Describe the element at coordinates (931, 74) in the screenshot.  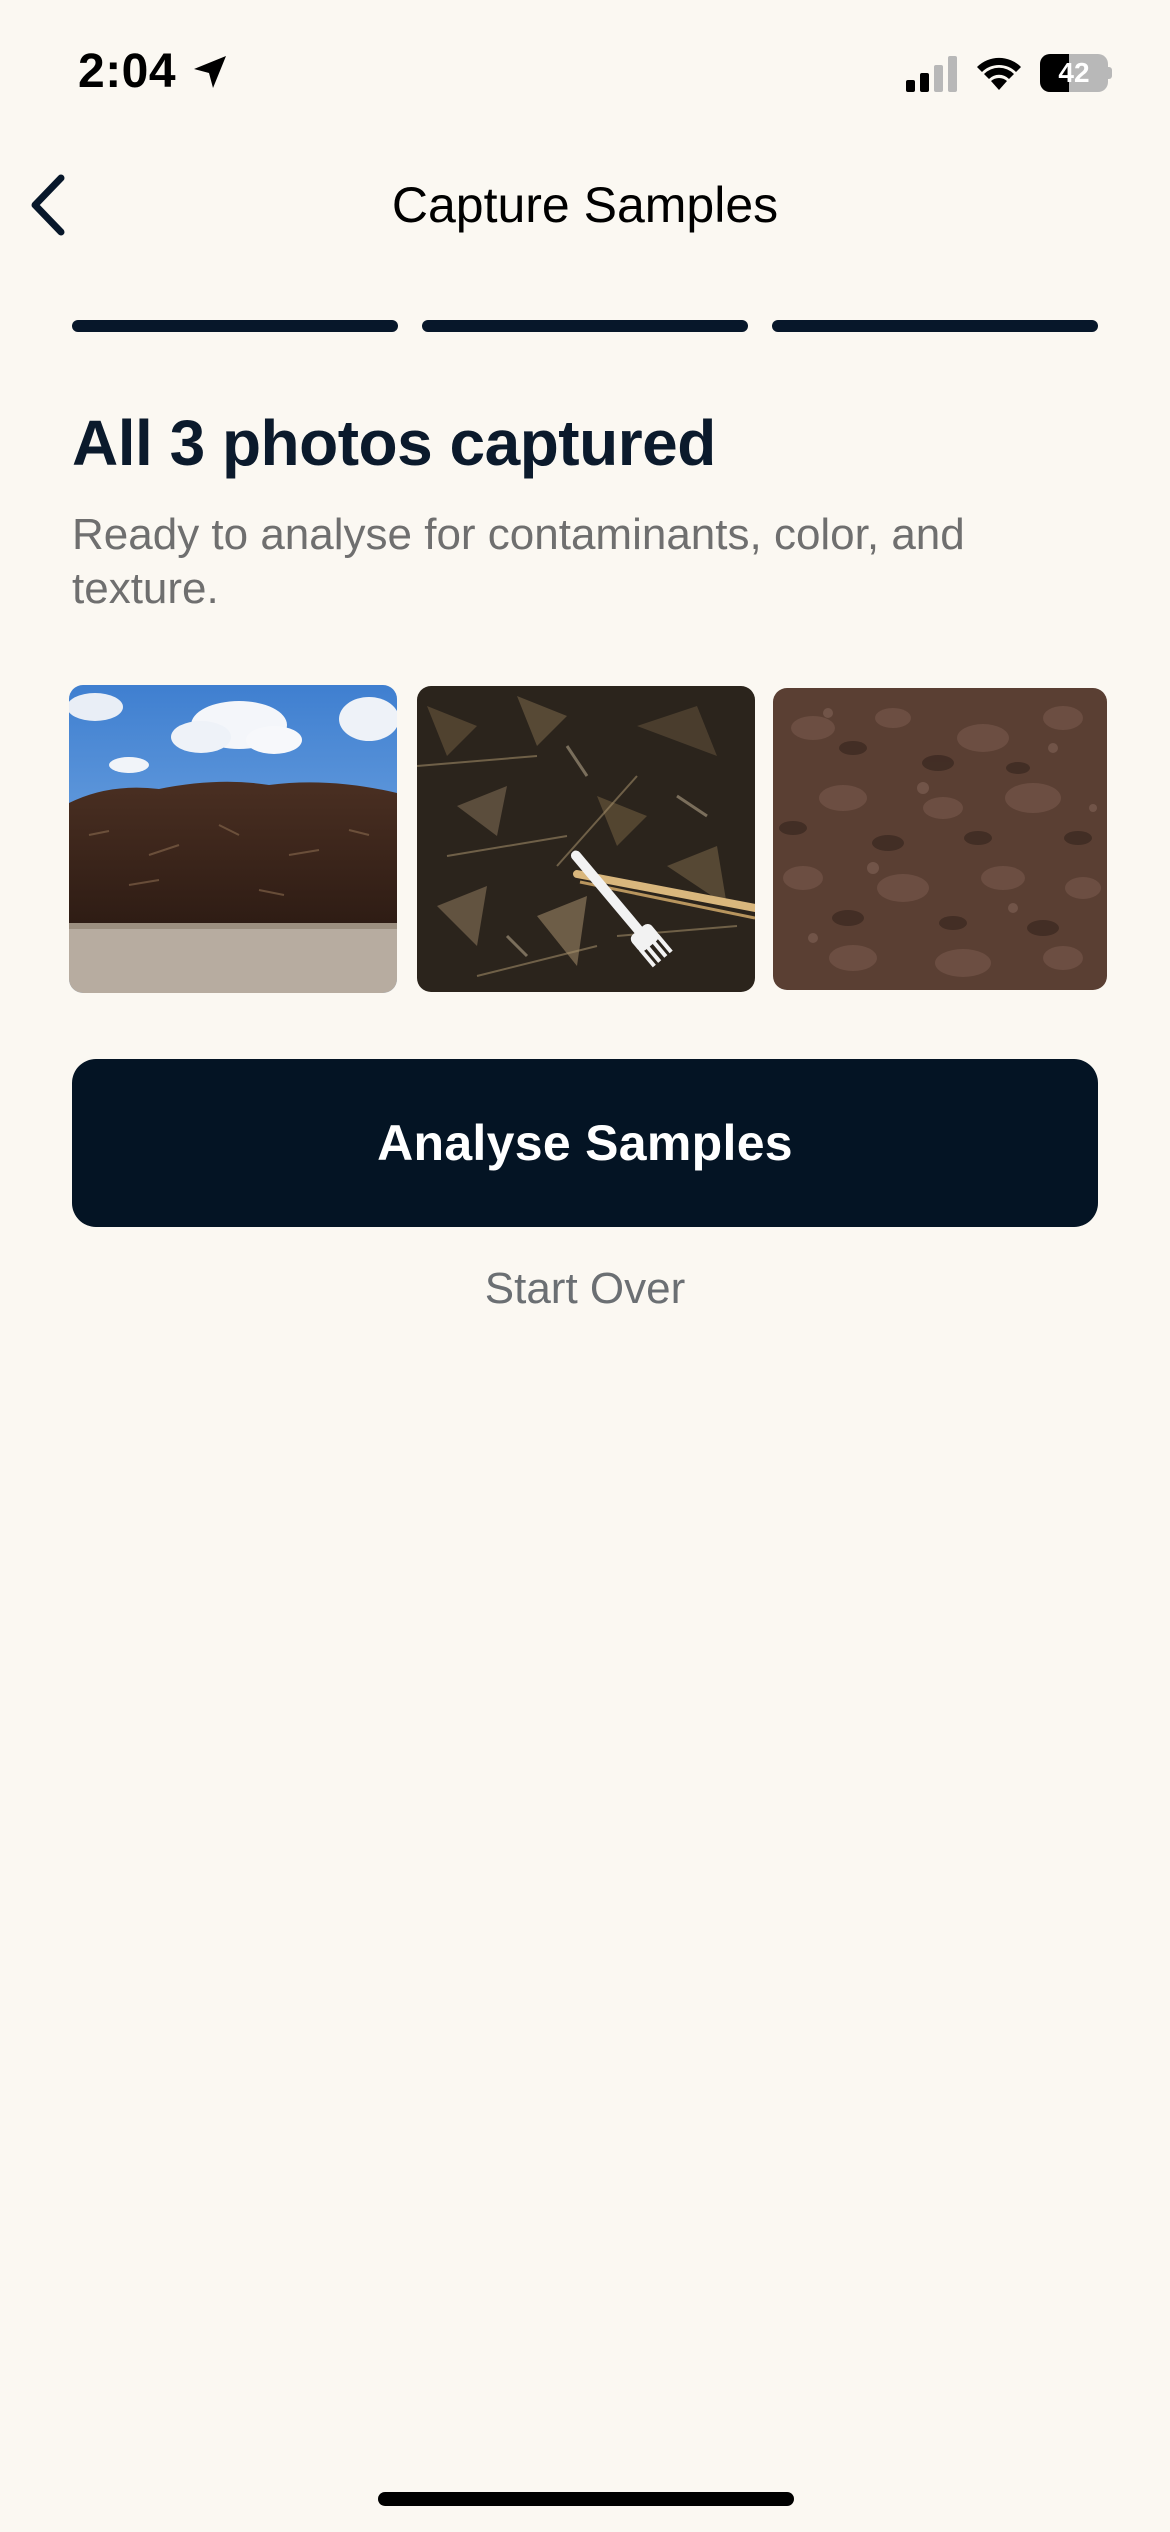
I see `cellular-signal-icon` at that location.